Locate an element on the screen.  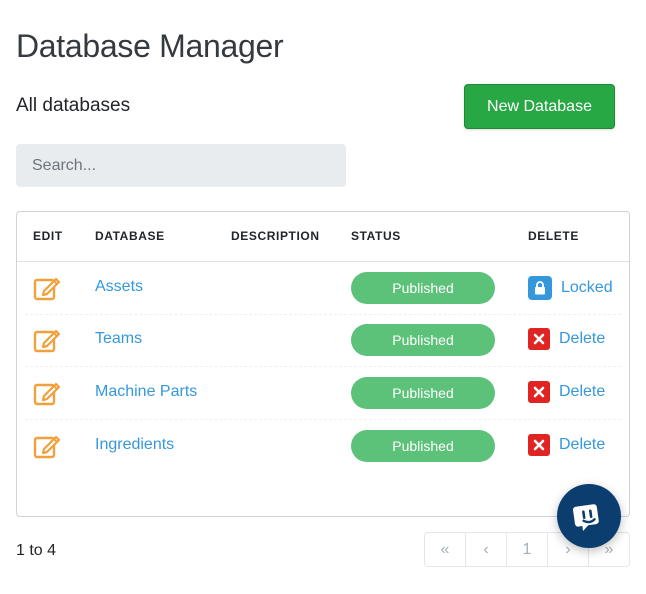
prev-page-button: ‹ is located at coordinates (486, 549).